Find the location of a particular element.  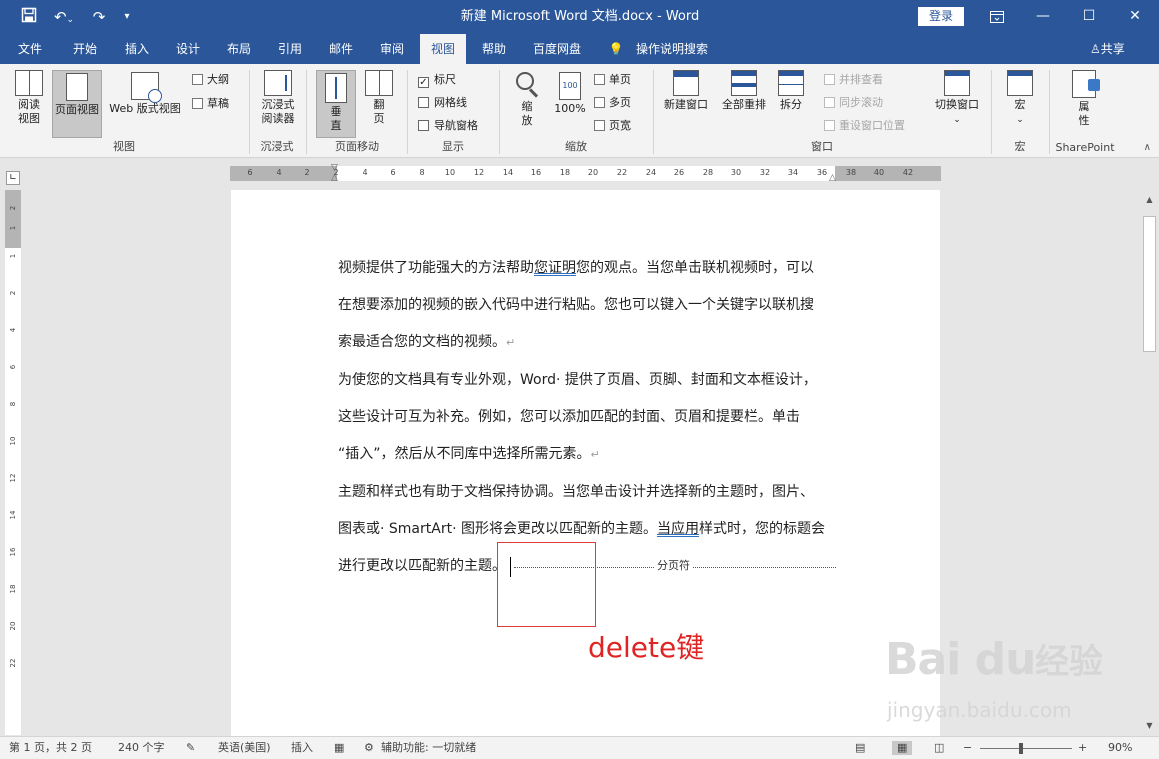

immersive-reader-button: 沉浸式阅读器 is located at coordinates (278, 104).